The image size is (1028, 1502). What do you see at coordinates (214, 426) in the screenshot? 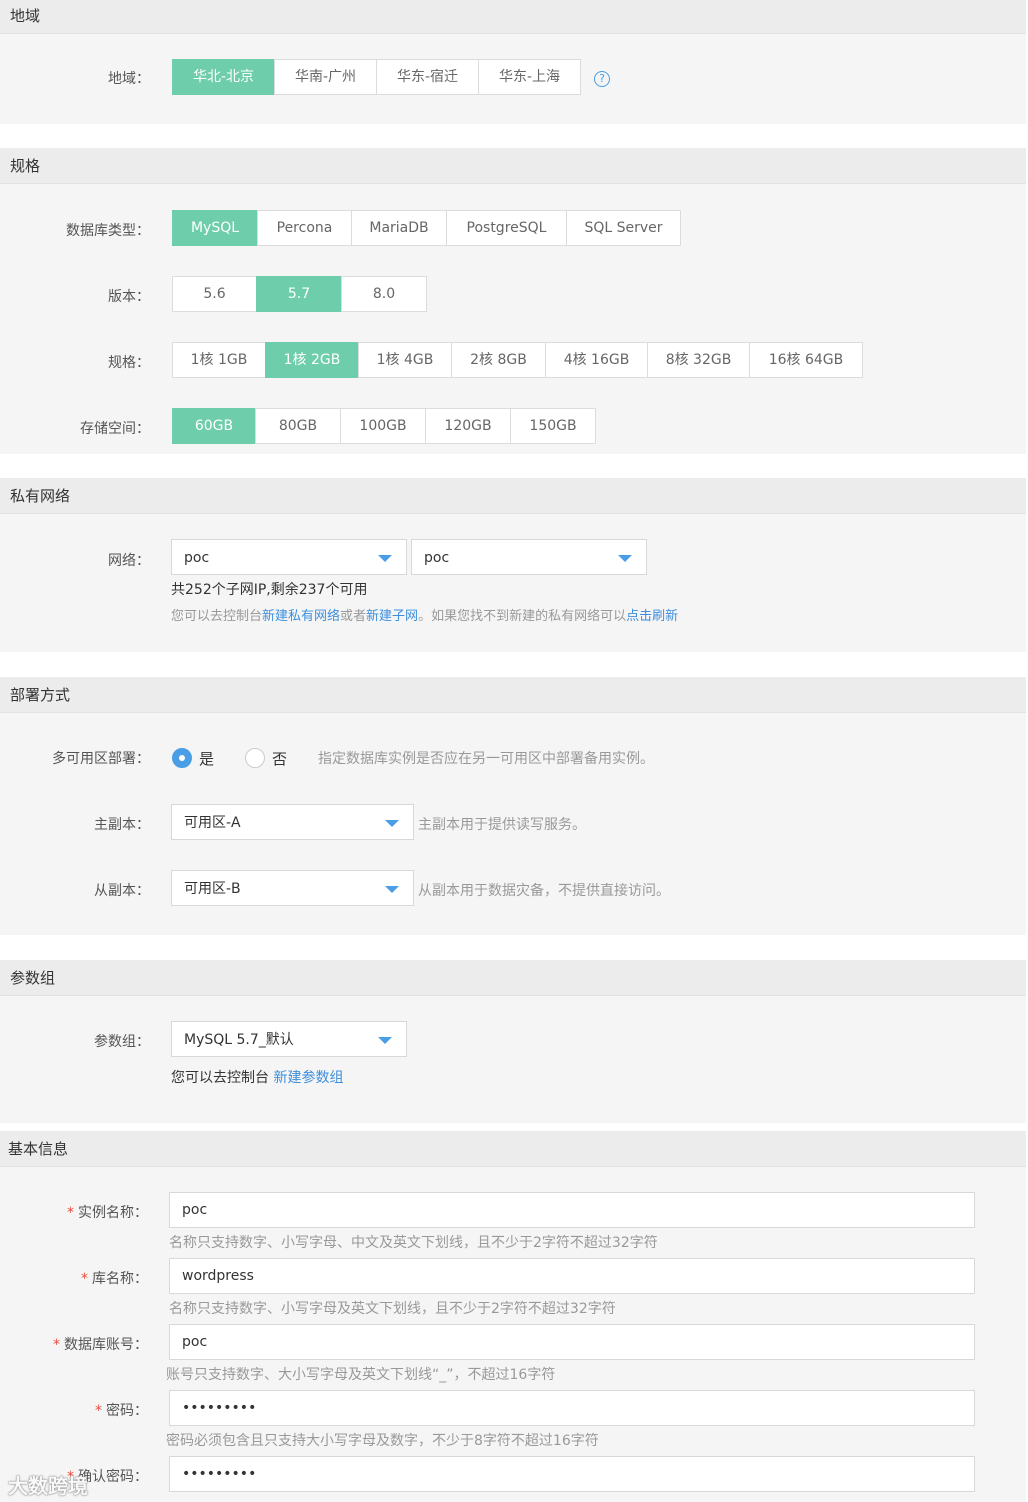
I see `storage-option: 60GB` at bounding box center [214, 426].